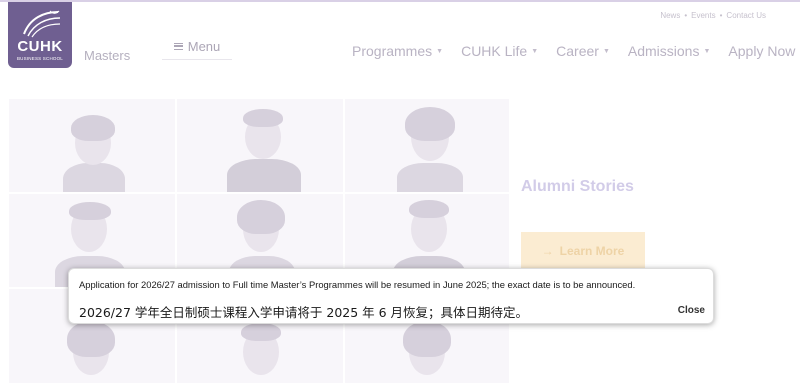  Describe the element at coordinates (577, 186) in the screenshot. I see `alumni-stories-heading: Alumni Stories` at that location.